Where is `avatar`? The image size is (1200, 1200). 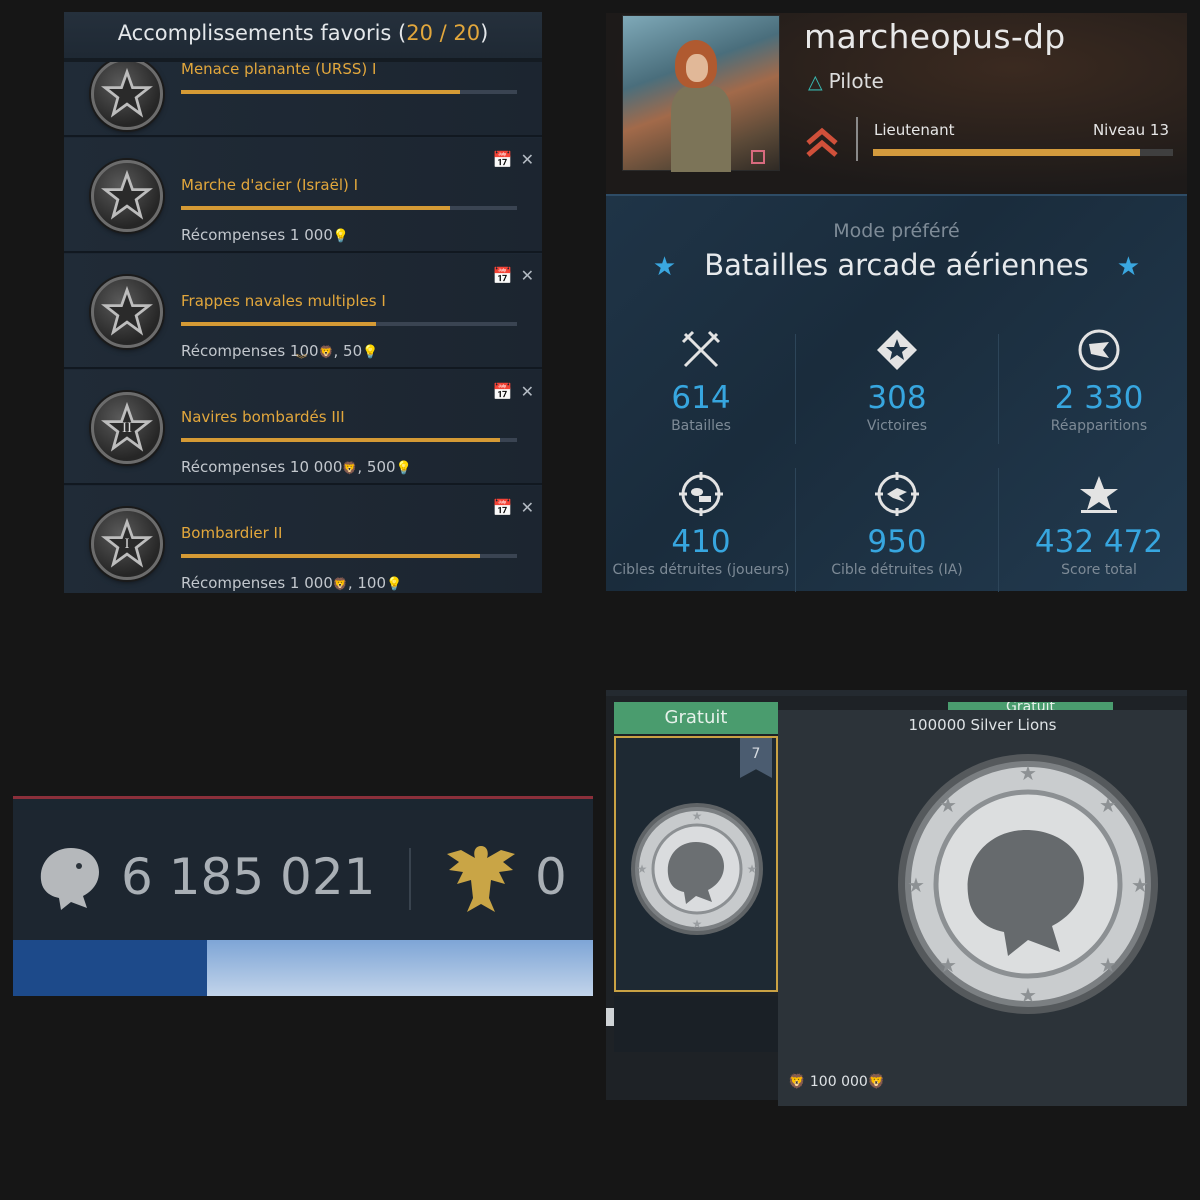 avatar is located at coordinates (701, 93).